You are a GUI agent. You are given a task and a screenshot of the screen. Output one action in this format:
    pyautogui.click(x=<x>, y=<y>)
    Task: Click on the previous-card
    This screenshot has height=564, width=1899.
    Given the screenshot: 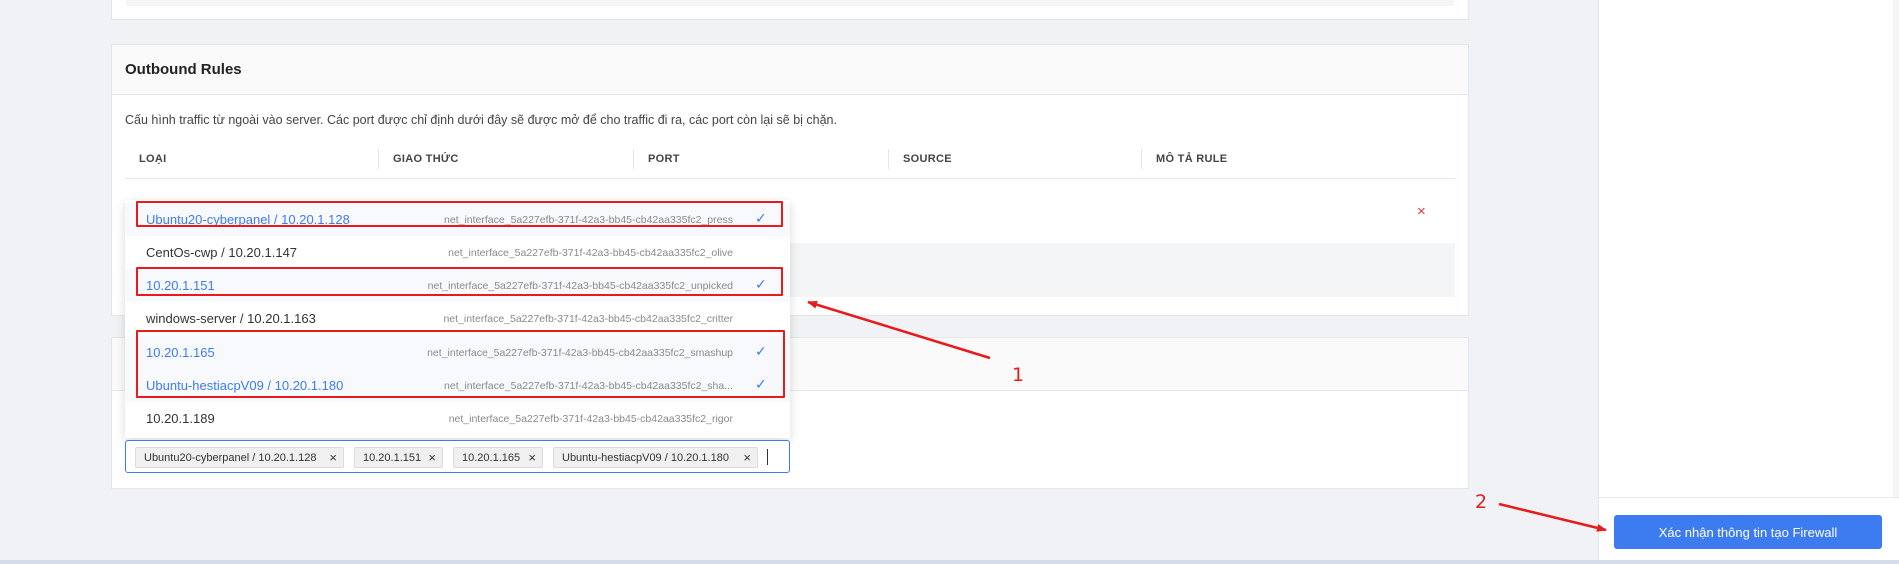 What is the action you would take?
    pyautogui.click(x=790, y=10)
    